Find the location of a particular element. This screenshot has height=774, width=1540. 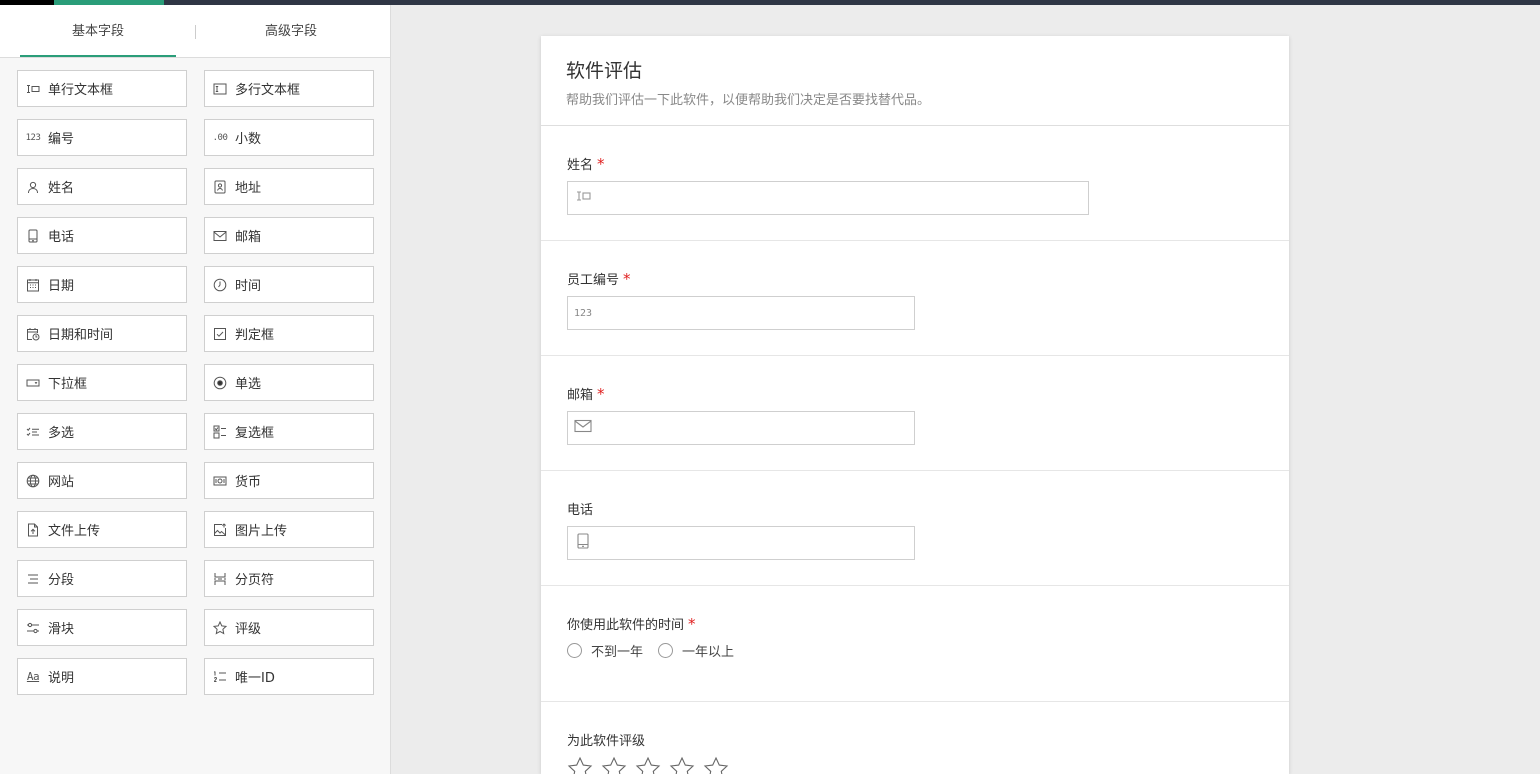

datetime-icon is located at coordinates (33, 334).